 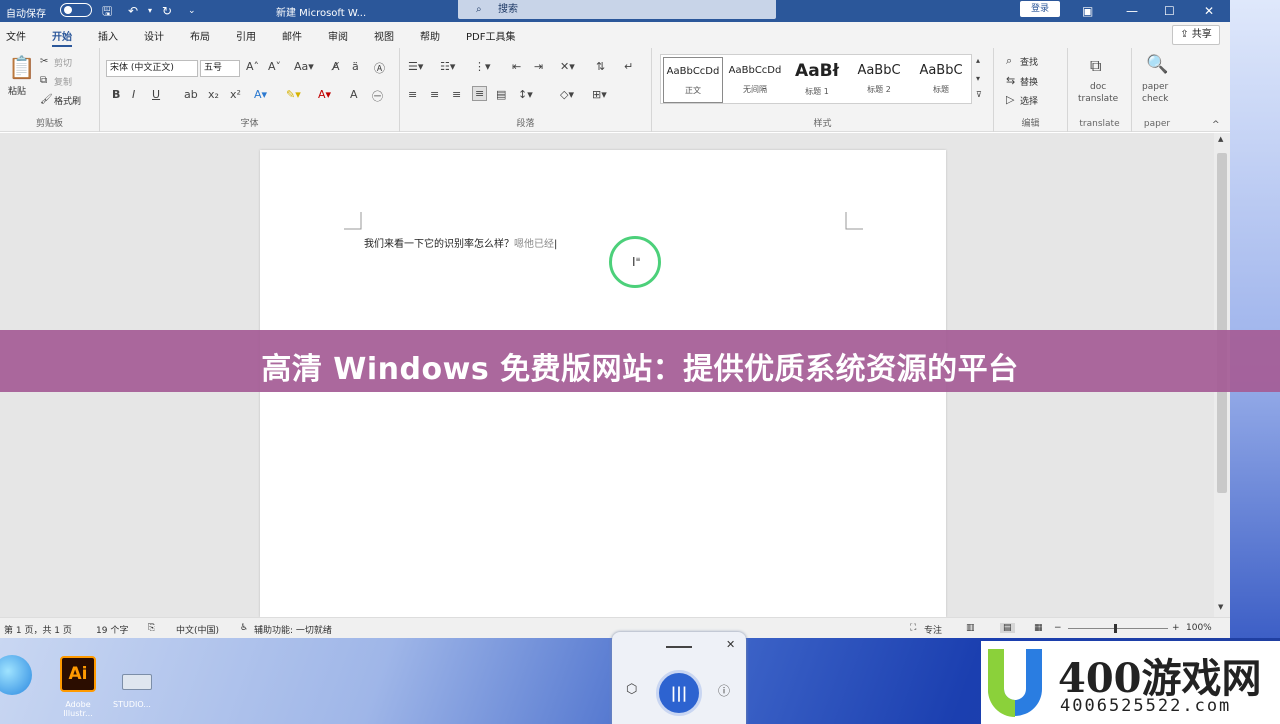 What do you see at coordinates (679, 647) in the screenshot?
I see `voice-panel-drag-handle` at bounding box center [679, 647].